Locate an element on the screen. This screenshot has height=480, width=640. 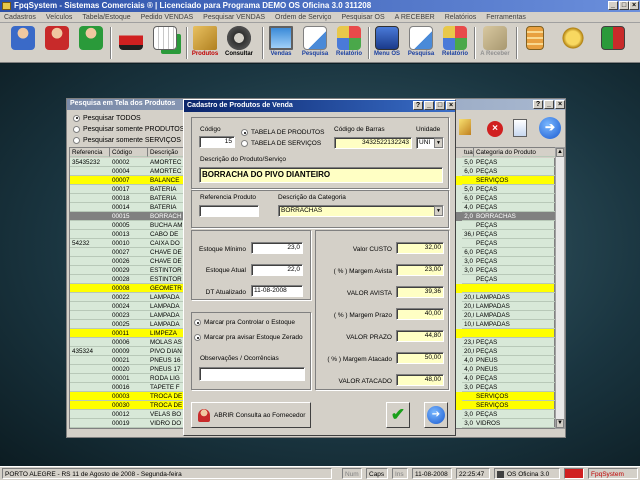
menu-os-icon is located at coordinates (387, 38).